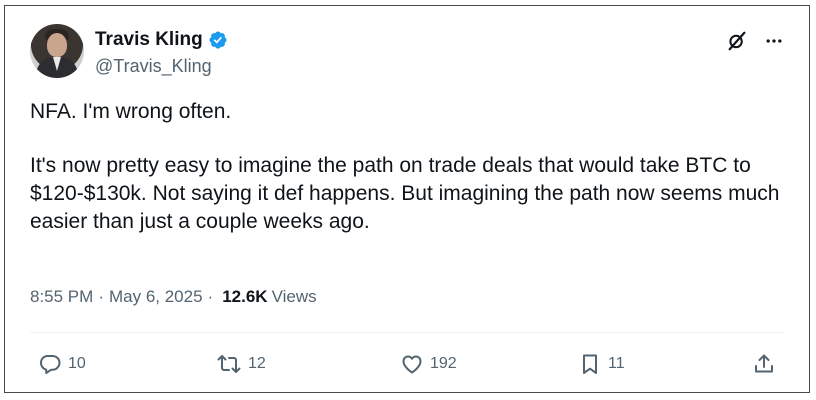 This screenshot has width=816, height=400. Describe the element at coordinates (77, 363) in the screenshot. I see `reply-count: 10` at that location.